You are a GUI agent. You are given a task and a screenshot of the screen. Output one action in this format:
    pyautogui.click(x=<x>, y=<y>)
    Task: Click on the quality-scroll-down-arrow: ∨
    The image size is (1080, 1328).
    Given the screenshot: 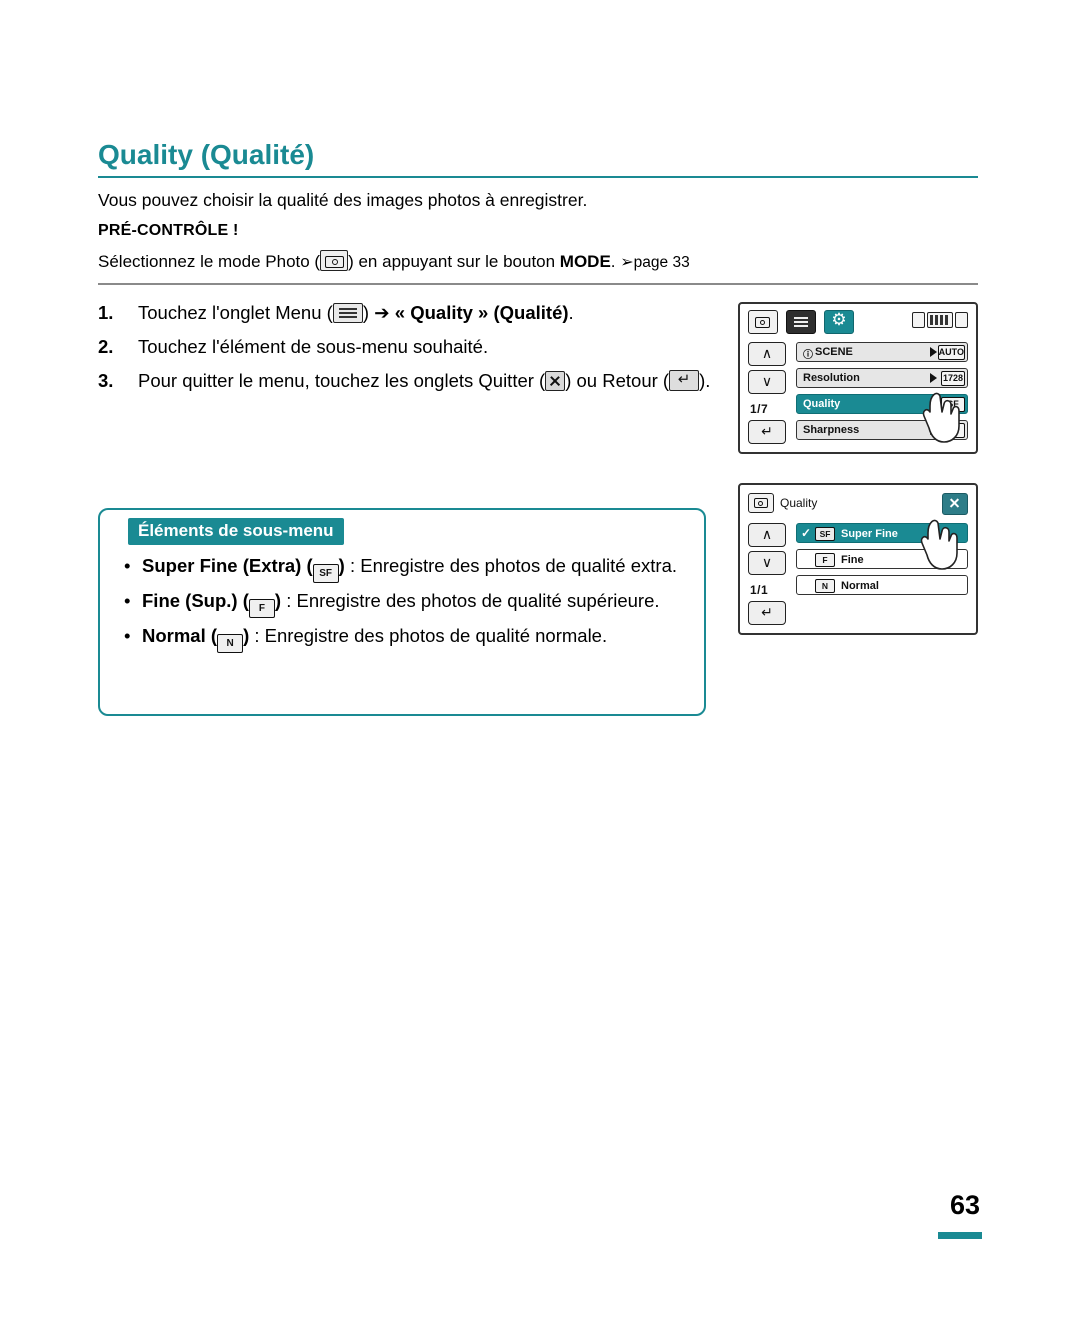 What is the action you would take?
    pyautogui.click(x=767, y=562)
    